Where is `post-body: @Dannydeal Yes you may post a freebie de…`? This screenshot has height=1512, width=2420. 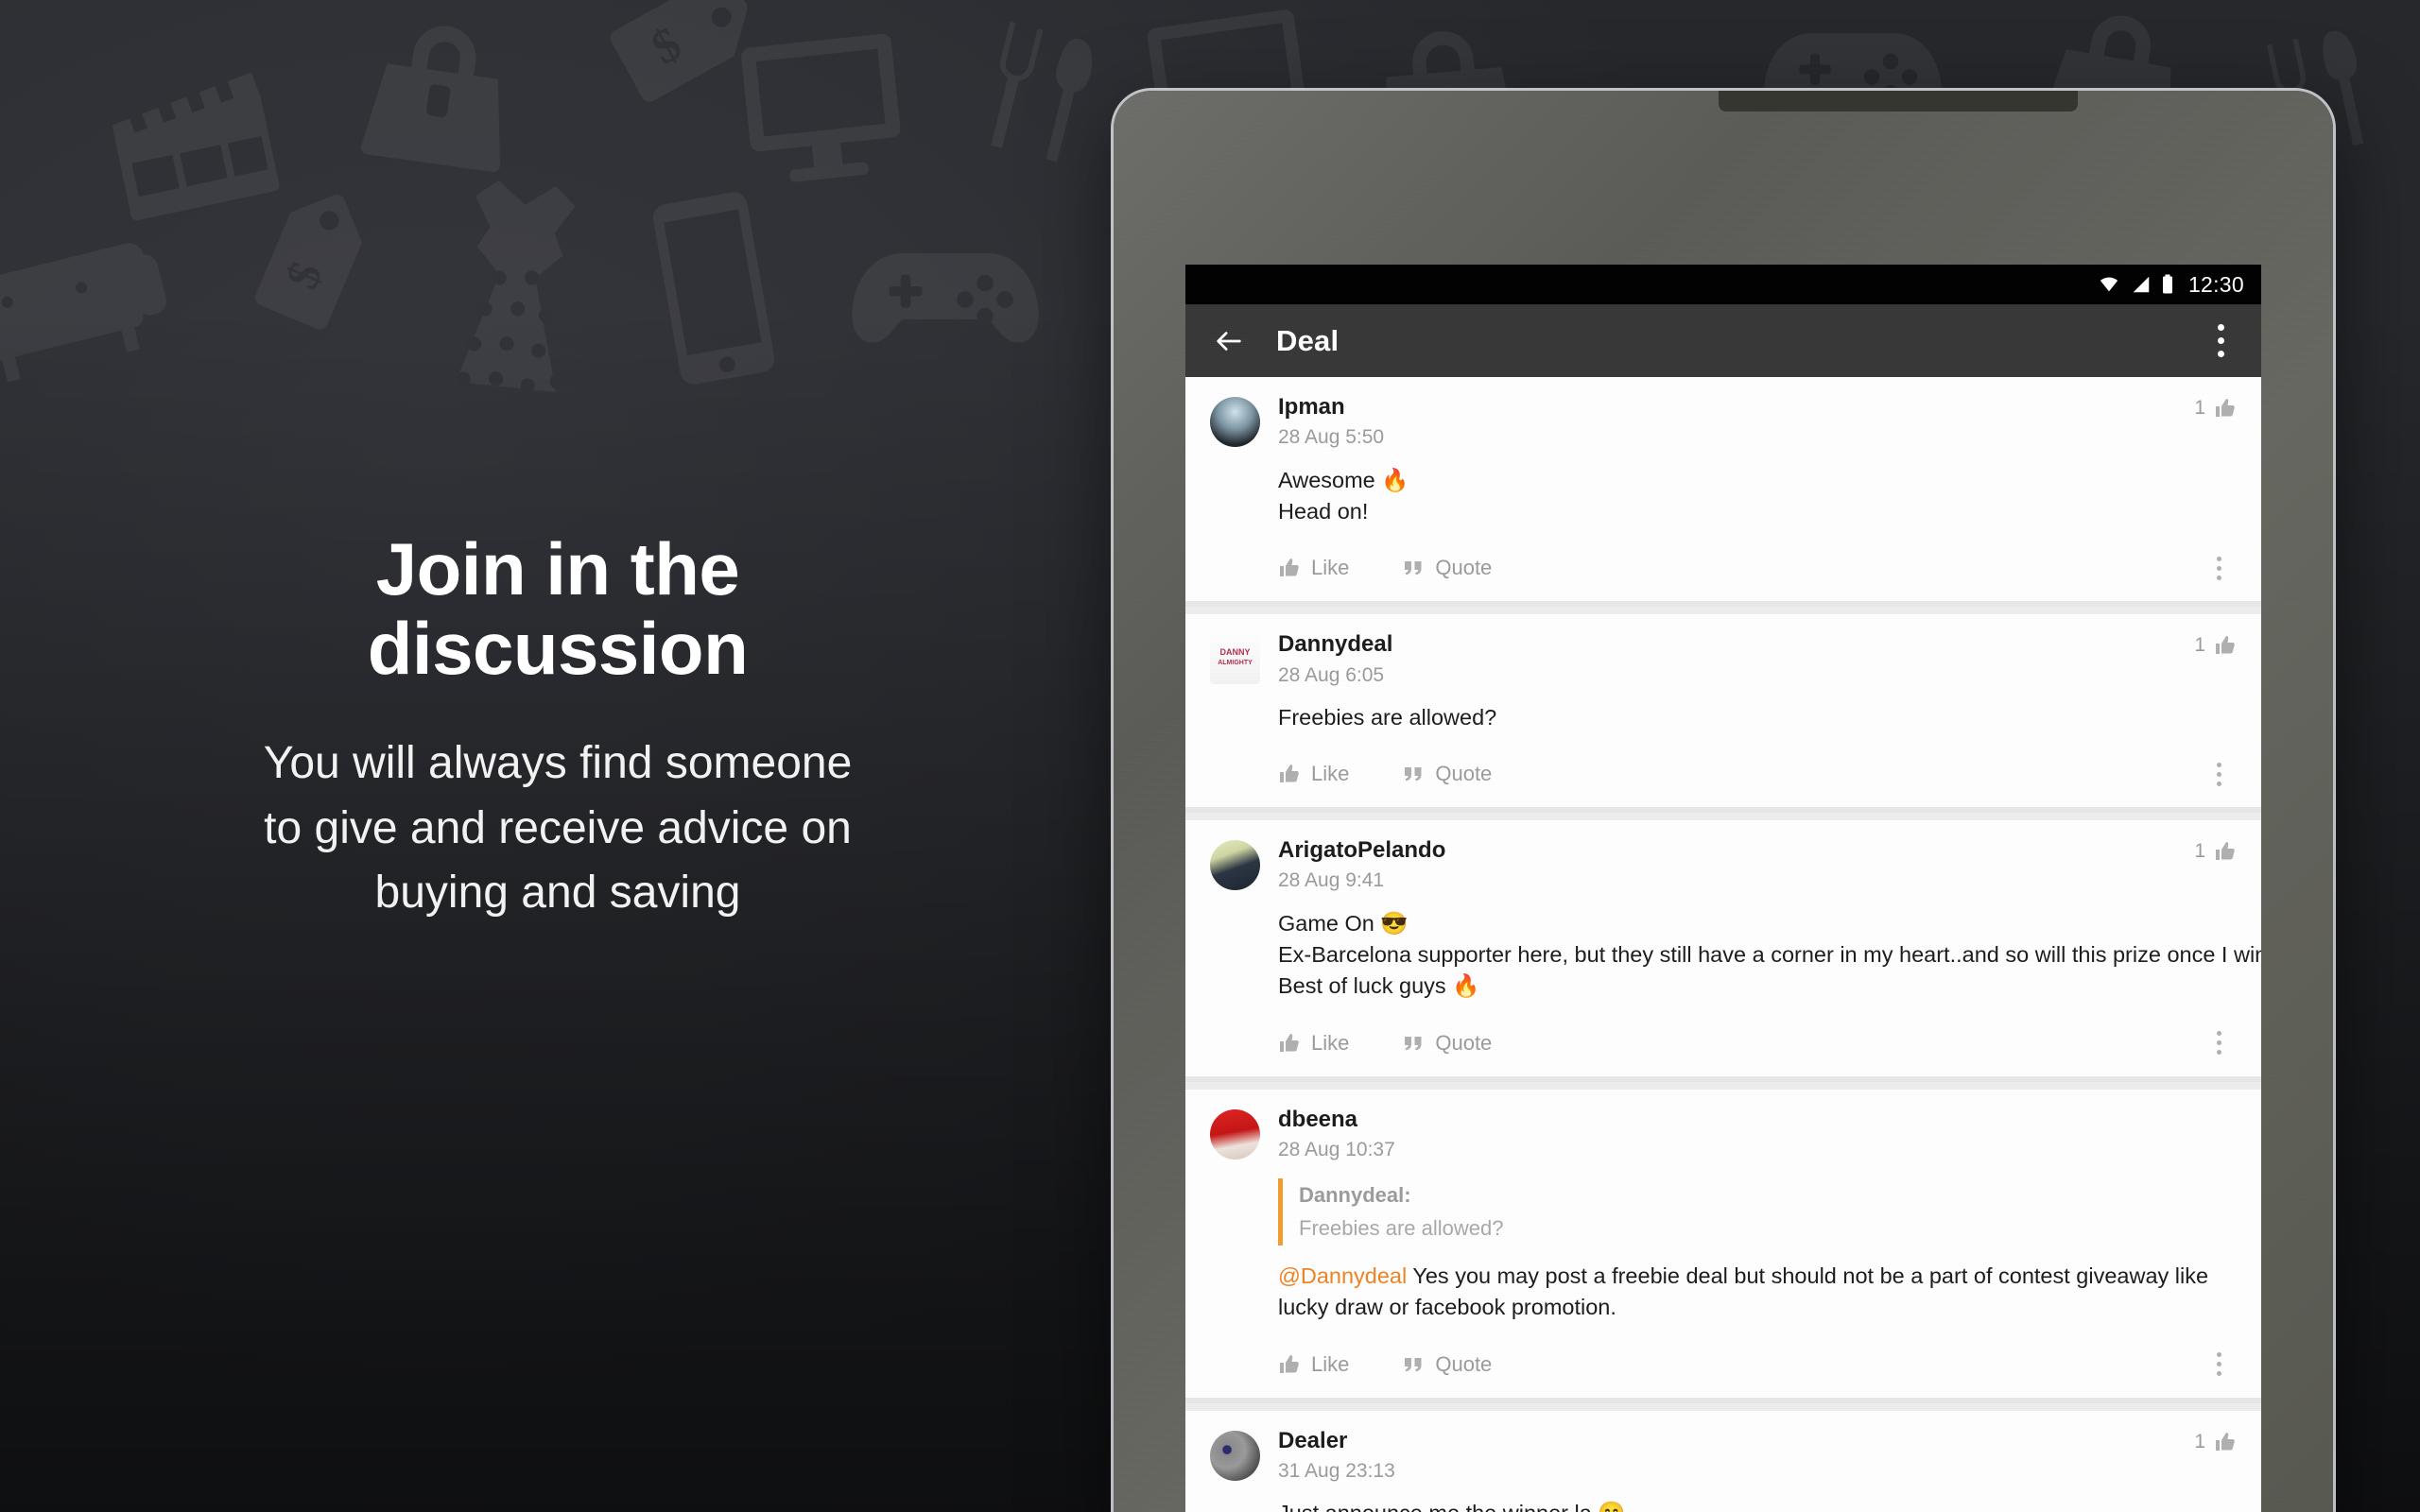
post-body: @Dannydeal Yes you may post a freebie de… is located at coordinates (1723, 1285).